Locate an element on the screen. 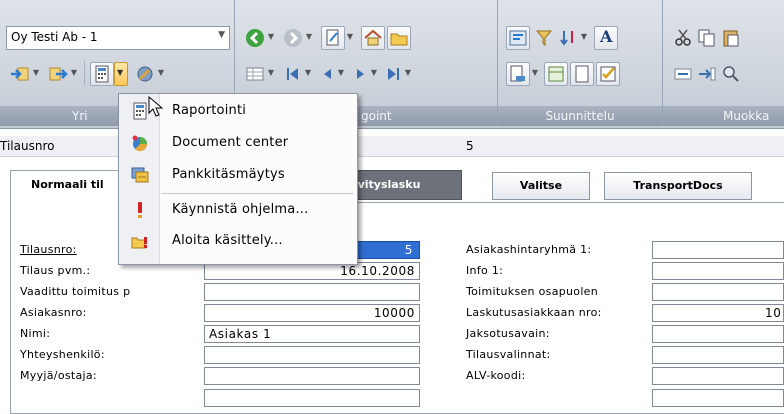  copy-icon is located at coordinates (707, 38).